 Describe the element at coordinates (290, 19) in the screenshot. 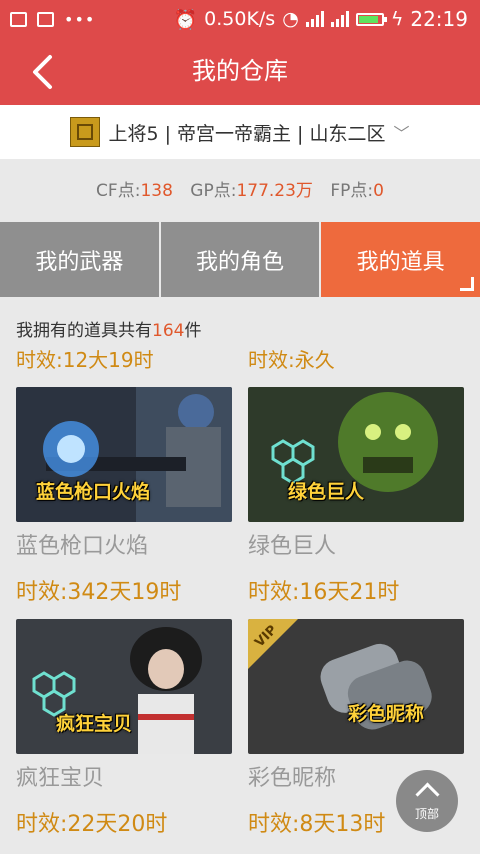

I see `wifi-icon: ◔` at that location.